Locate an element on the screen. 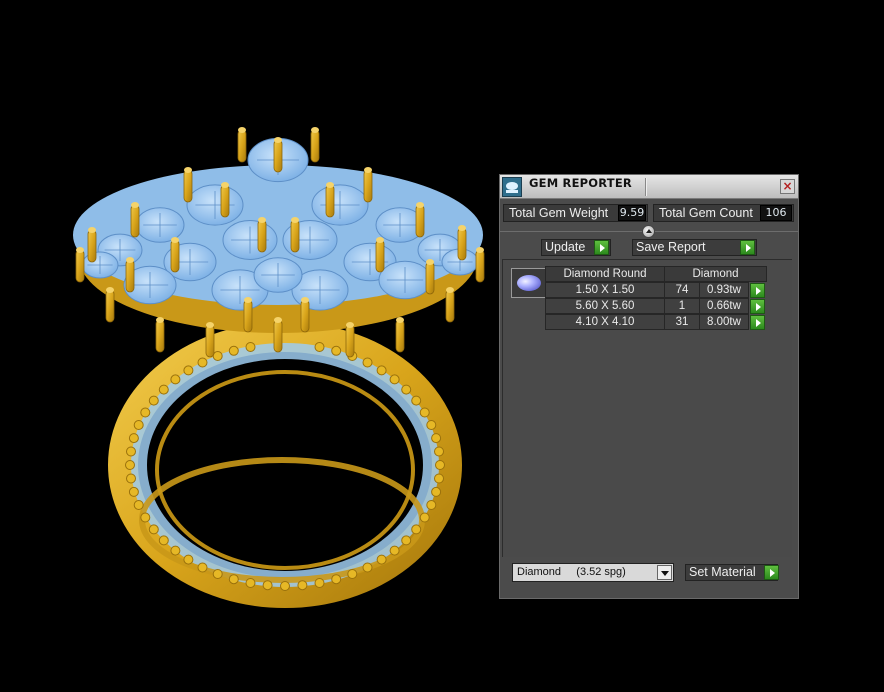 This screenshot has height=692, width=884. gem-reporter-icon is located at coordinates (512, 187).